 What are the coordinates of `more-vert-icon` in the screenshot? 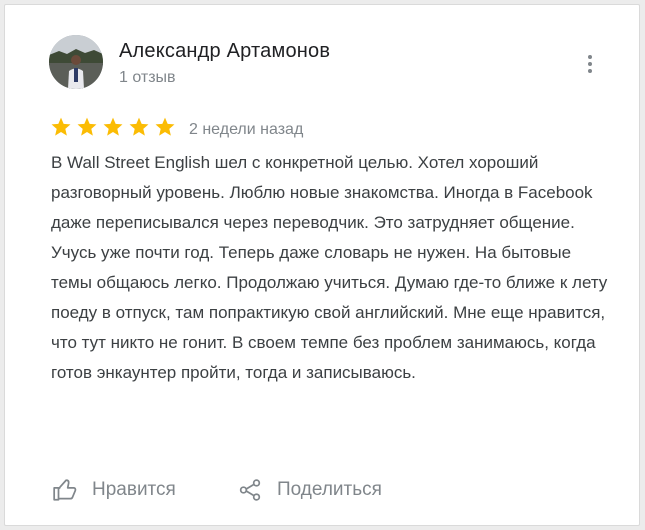 It's located at (590, 64).